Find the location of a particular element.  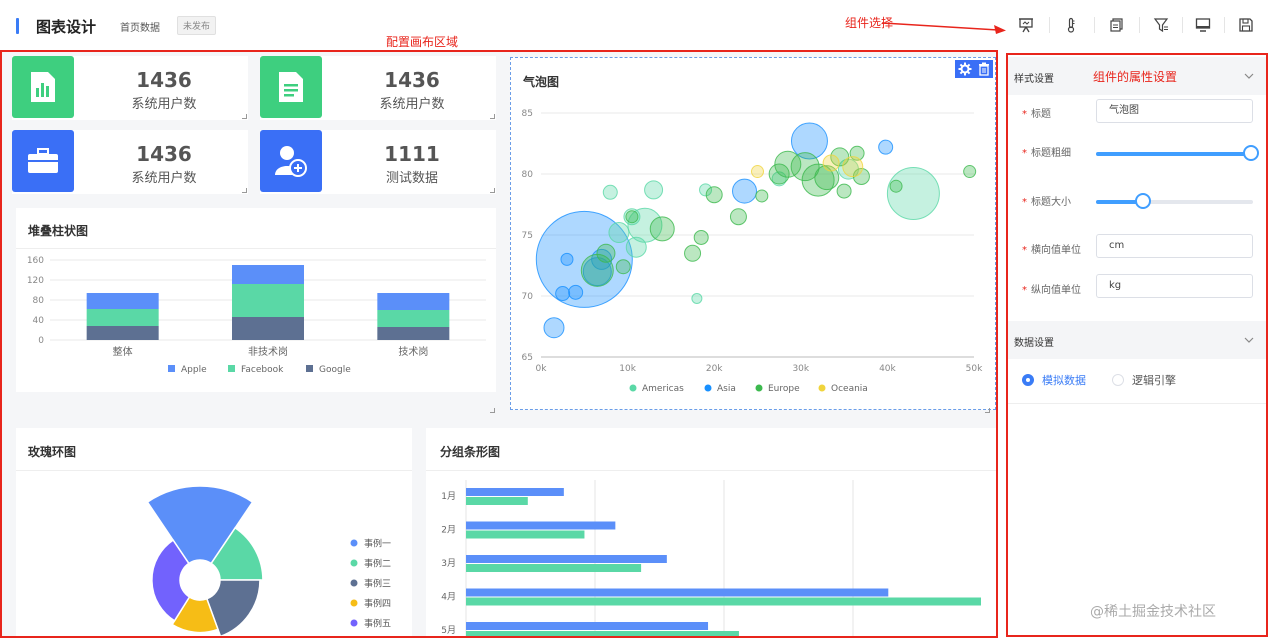

monitor-icon is located at coordinates (1203, 25).